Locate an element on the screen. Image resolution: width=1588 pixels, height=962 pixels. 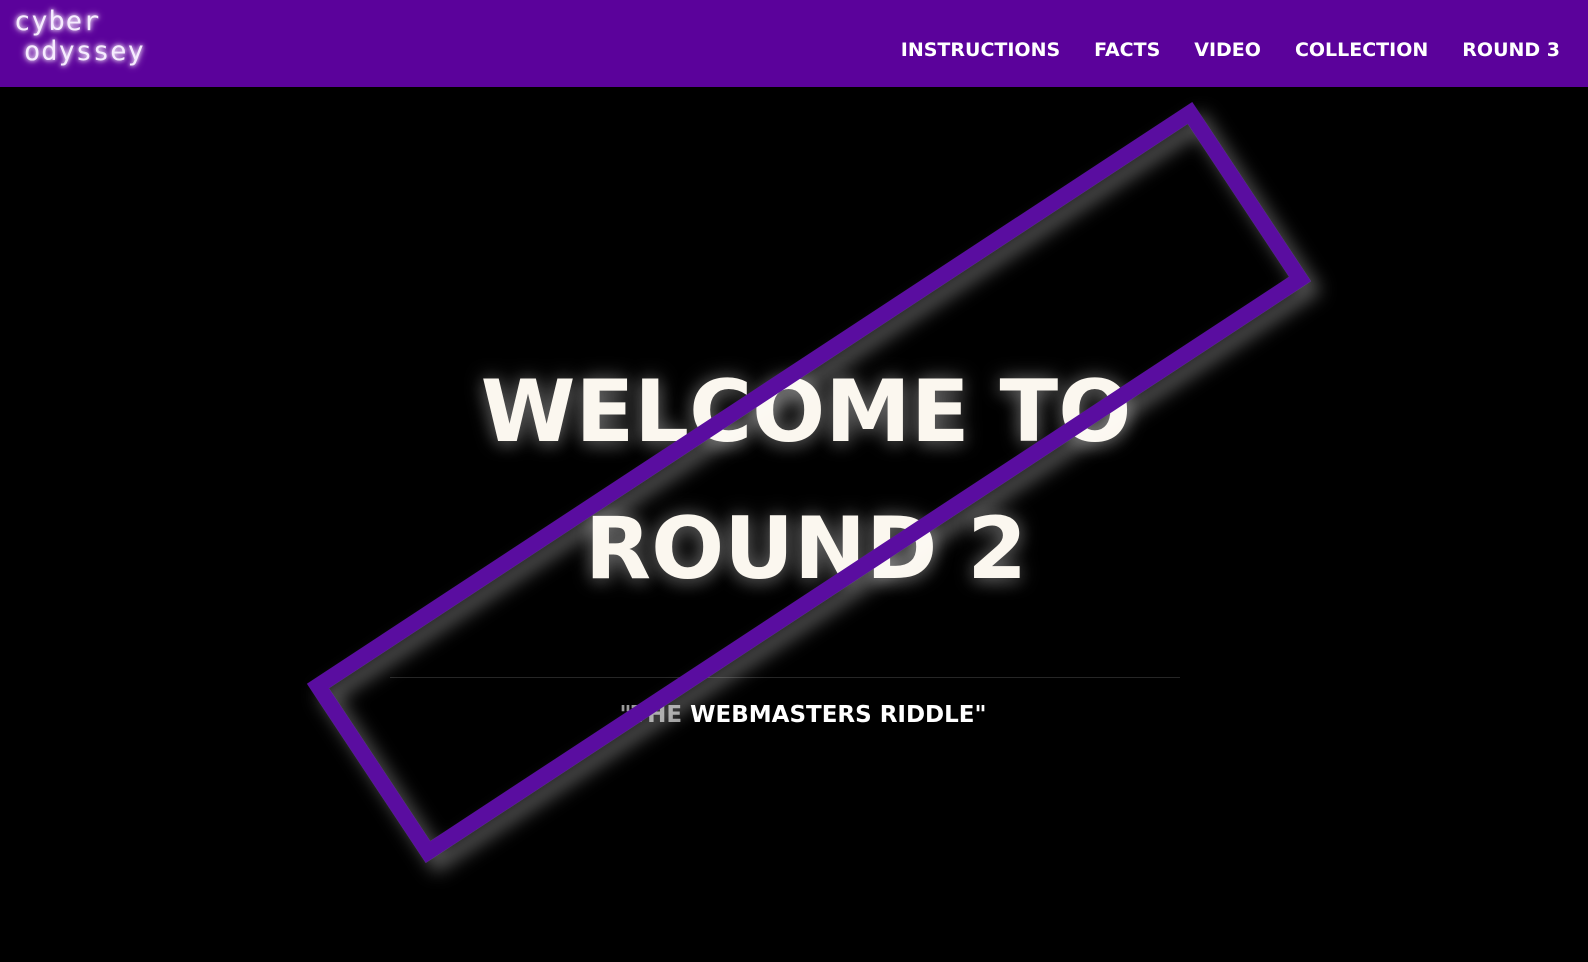
hero-headline-line1: WELCOME TO is located at coordinates (806, 412).